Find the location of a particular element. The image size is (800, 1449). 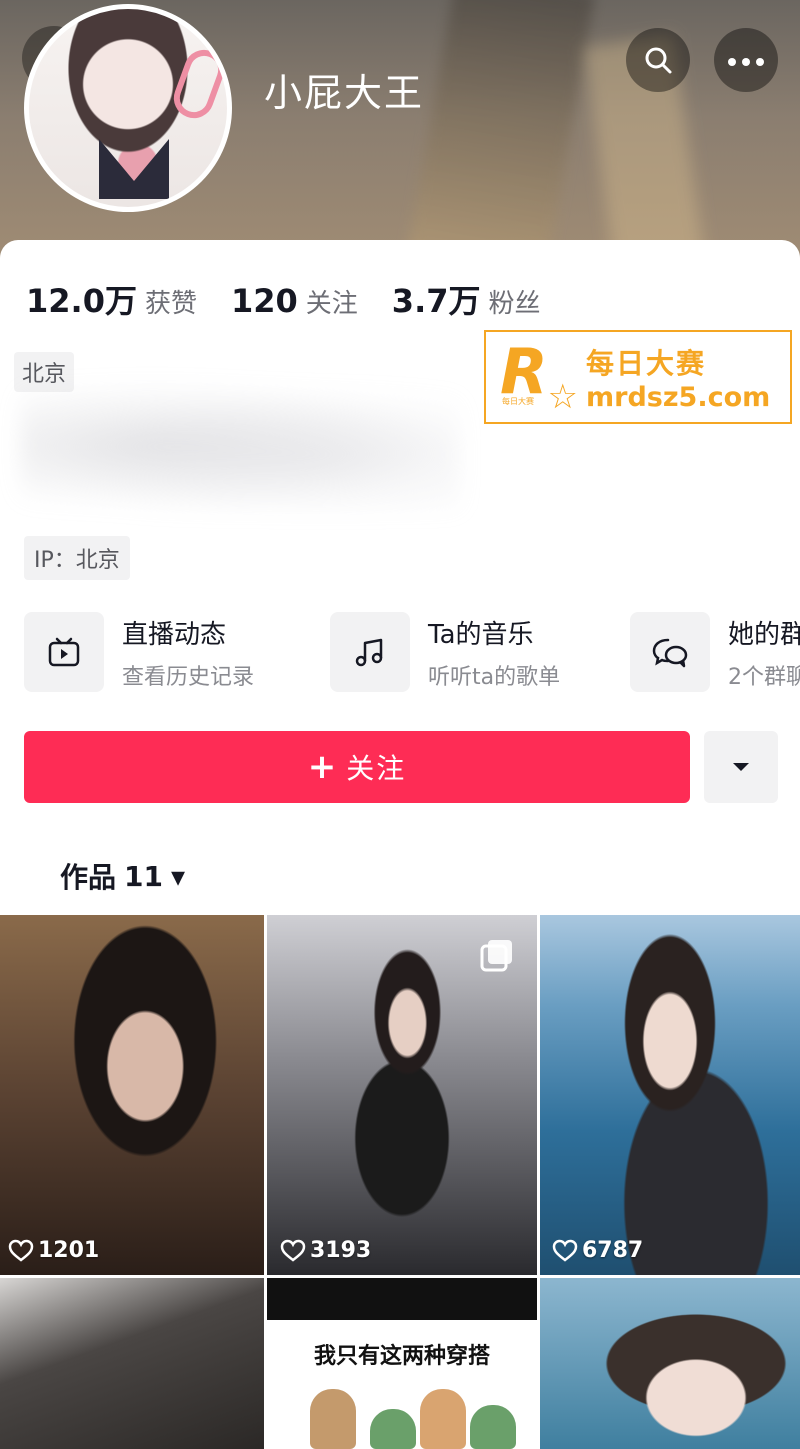

username: 小屁大王 is located at coordinates (344, 93).